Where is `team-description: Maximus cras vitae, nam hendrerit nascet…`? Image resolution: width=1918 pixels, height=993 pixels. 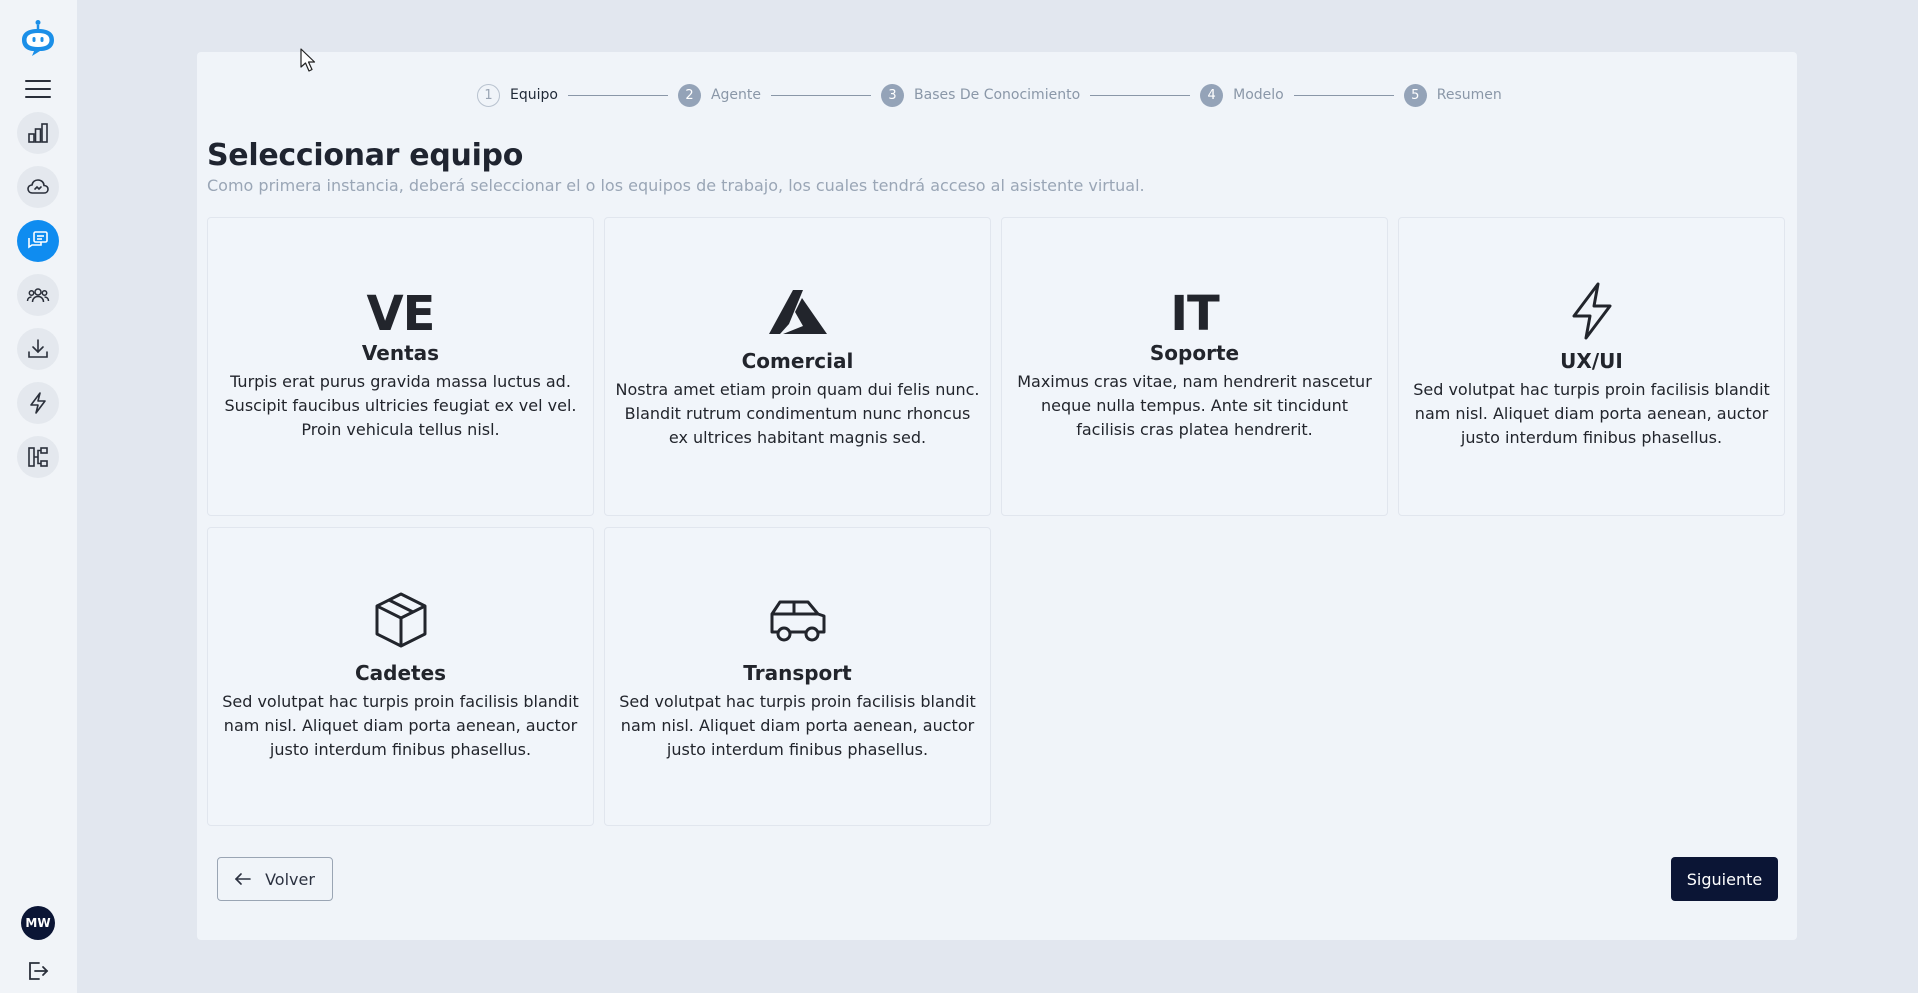 team-description: Maximus cras vitae, nam hendrerit nascet… is located at coordinates (1194, 405).